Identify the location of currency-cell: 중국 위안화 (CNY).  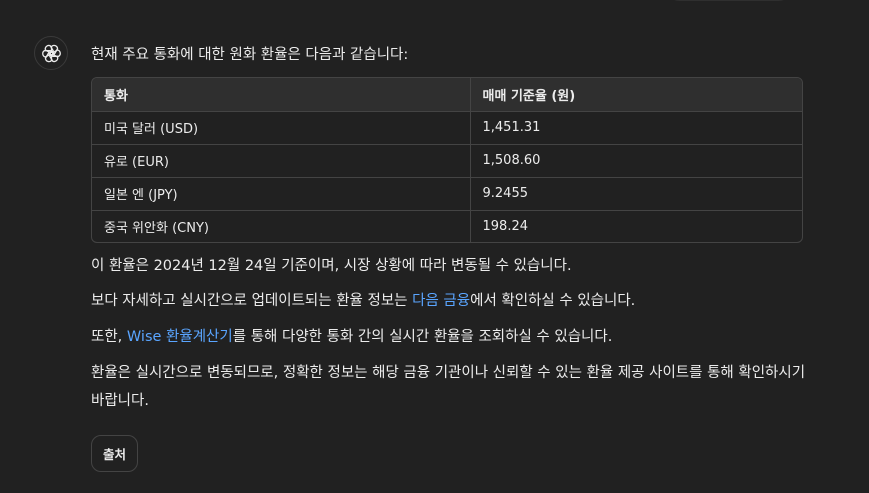
(281, 225).